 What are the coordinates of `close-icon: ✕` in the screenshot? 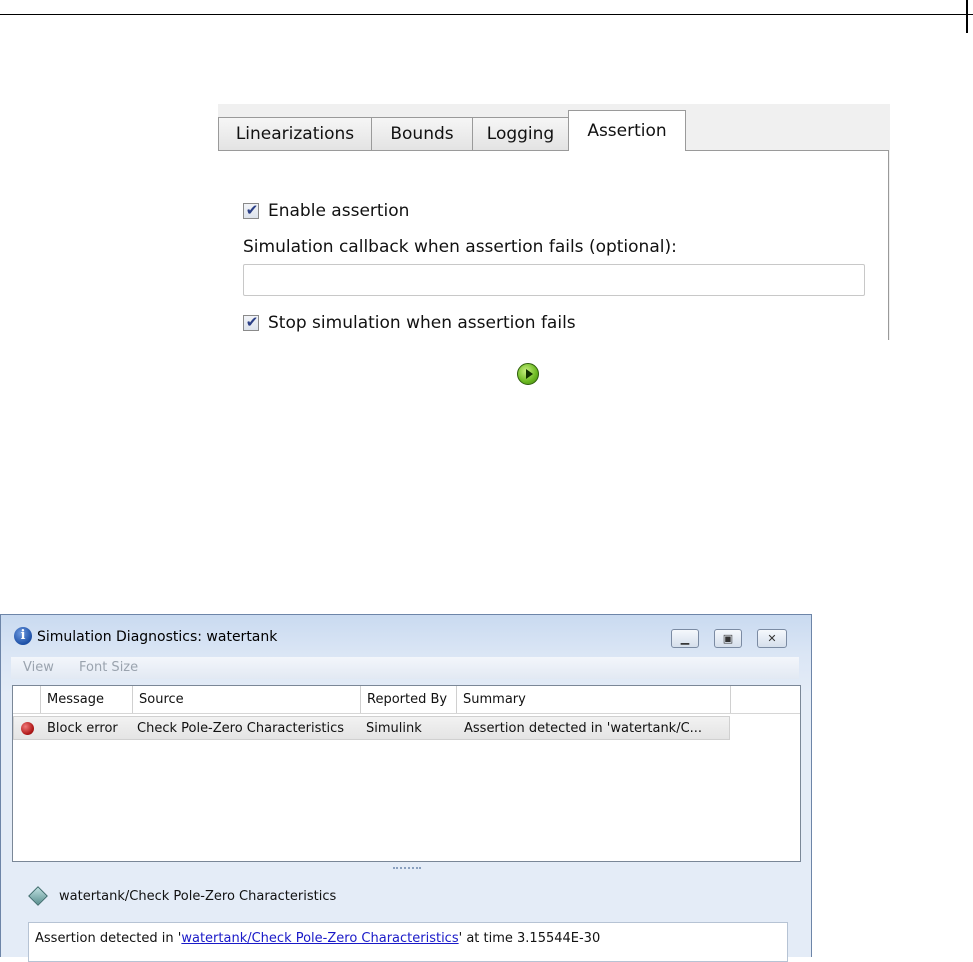 It's located at (772, 638).